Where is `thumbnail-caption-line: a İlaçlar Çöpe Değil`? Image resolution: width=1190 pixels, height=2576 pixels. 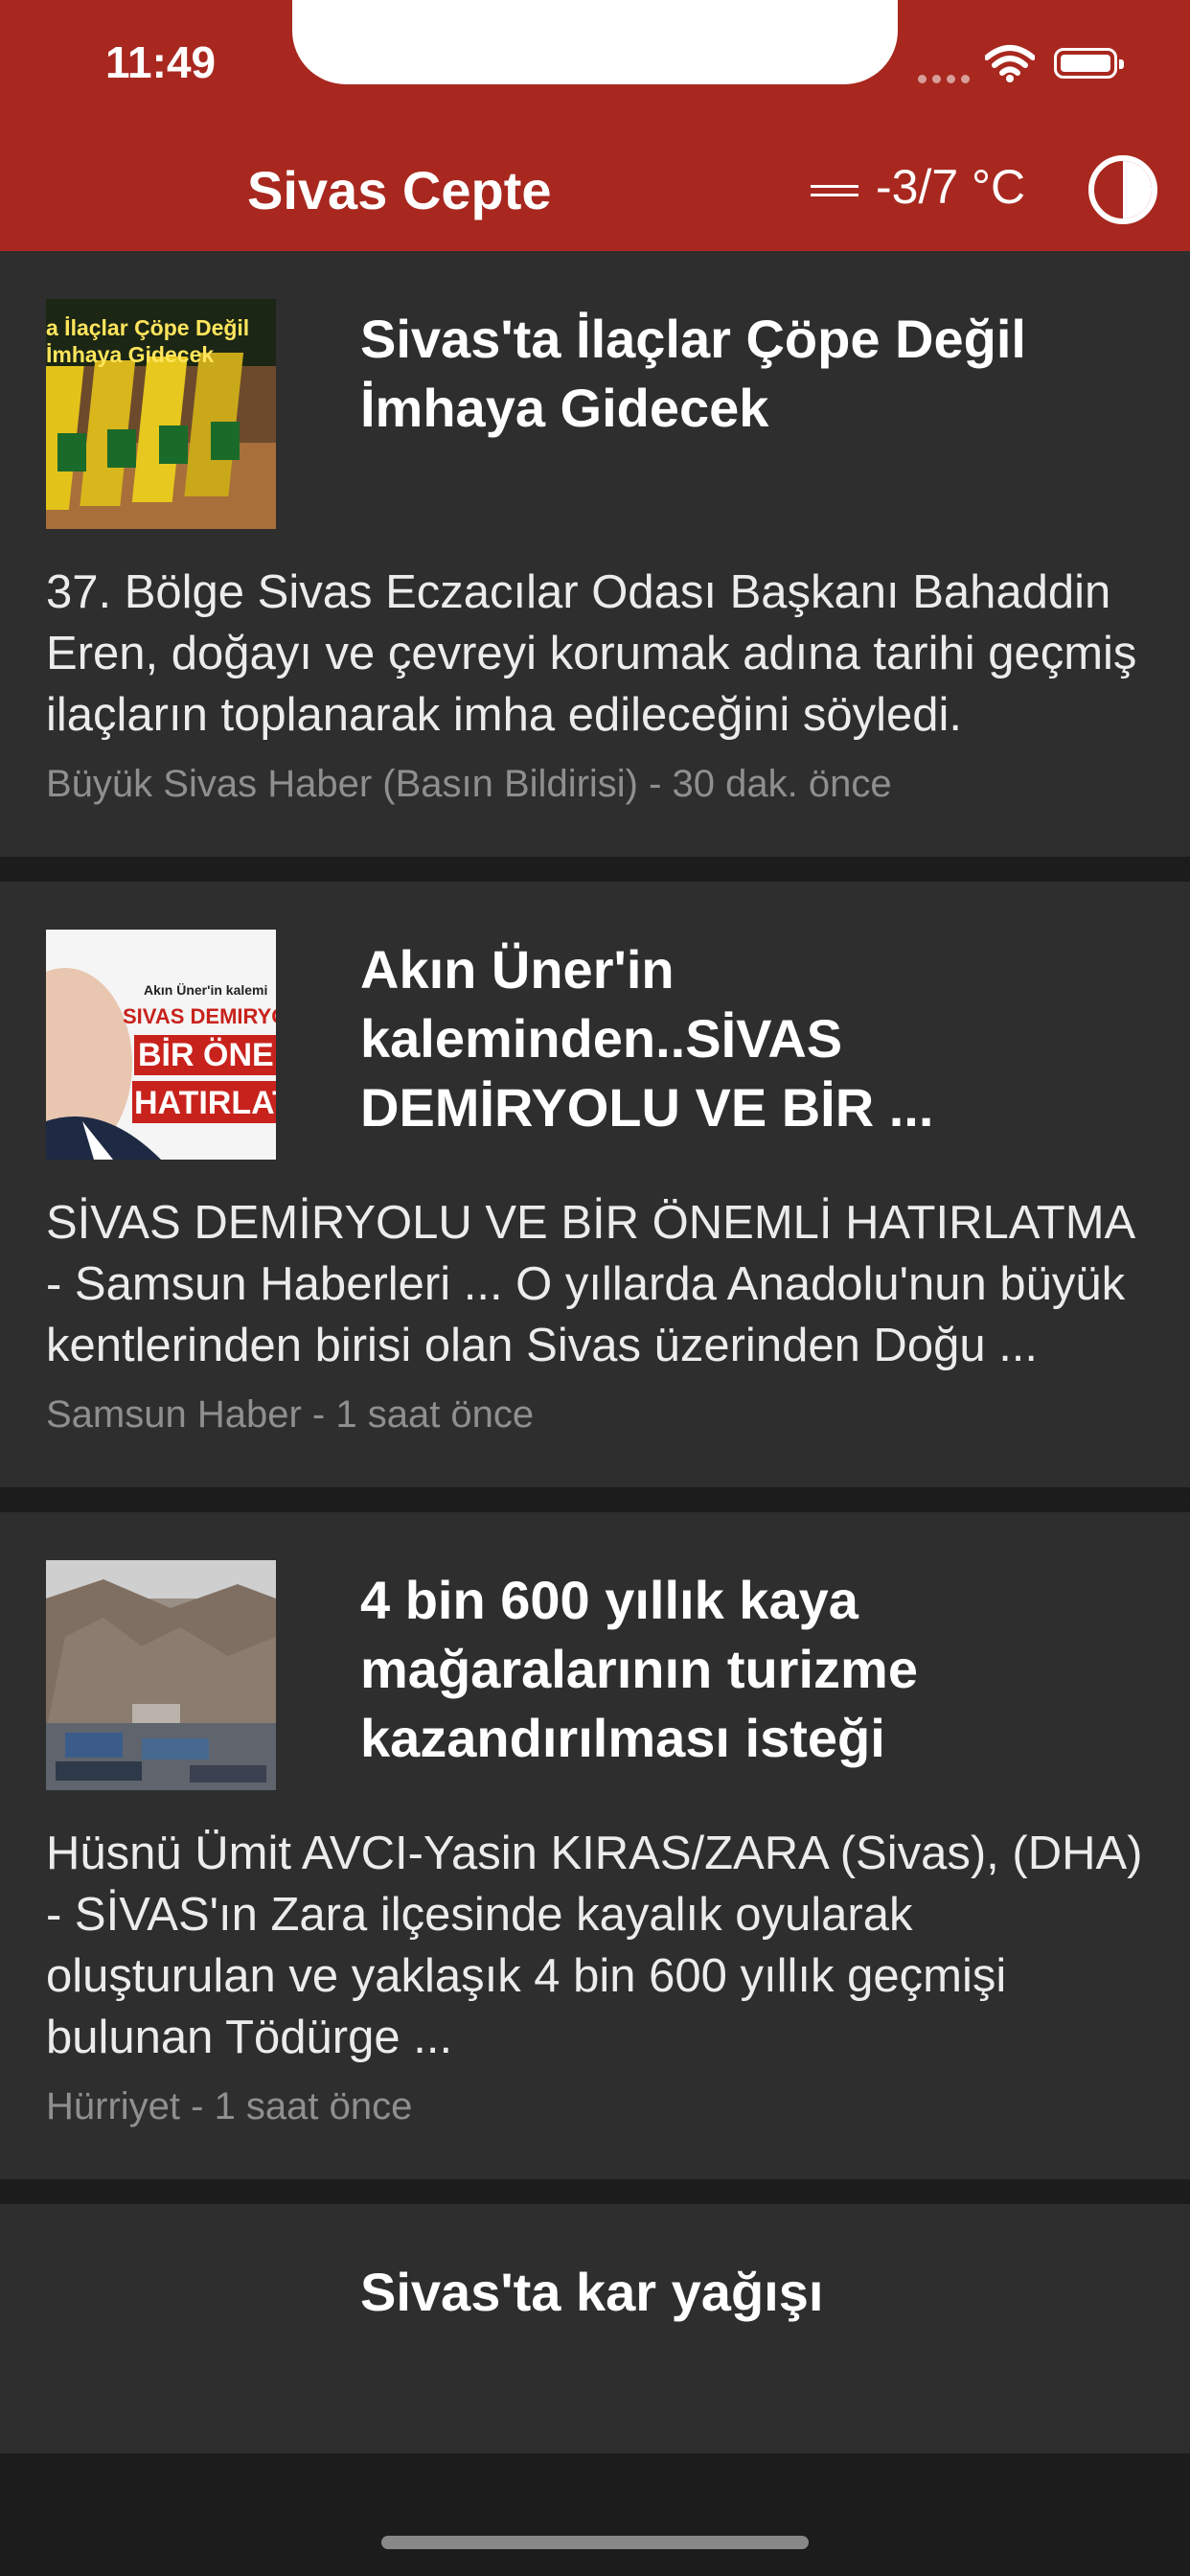 thumbnail-caption-line: a İlaçlar Çöpe Değil is located at coordinates (148, 327).